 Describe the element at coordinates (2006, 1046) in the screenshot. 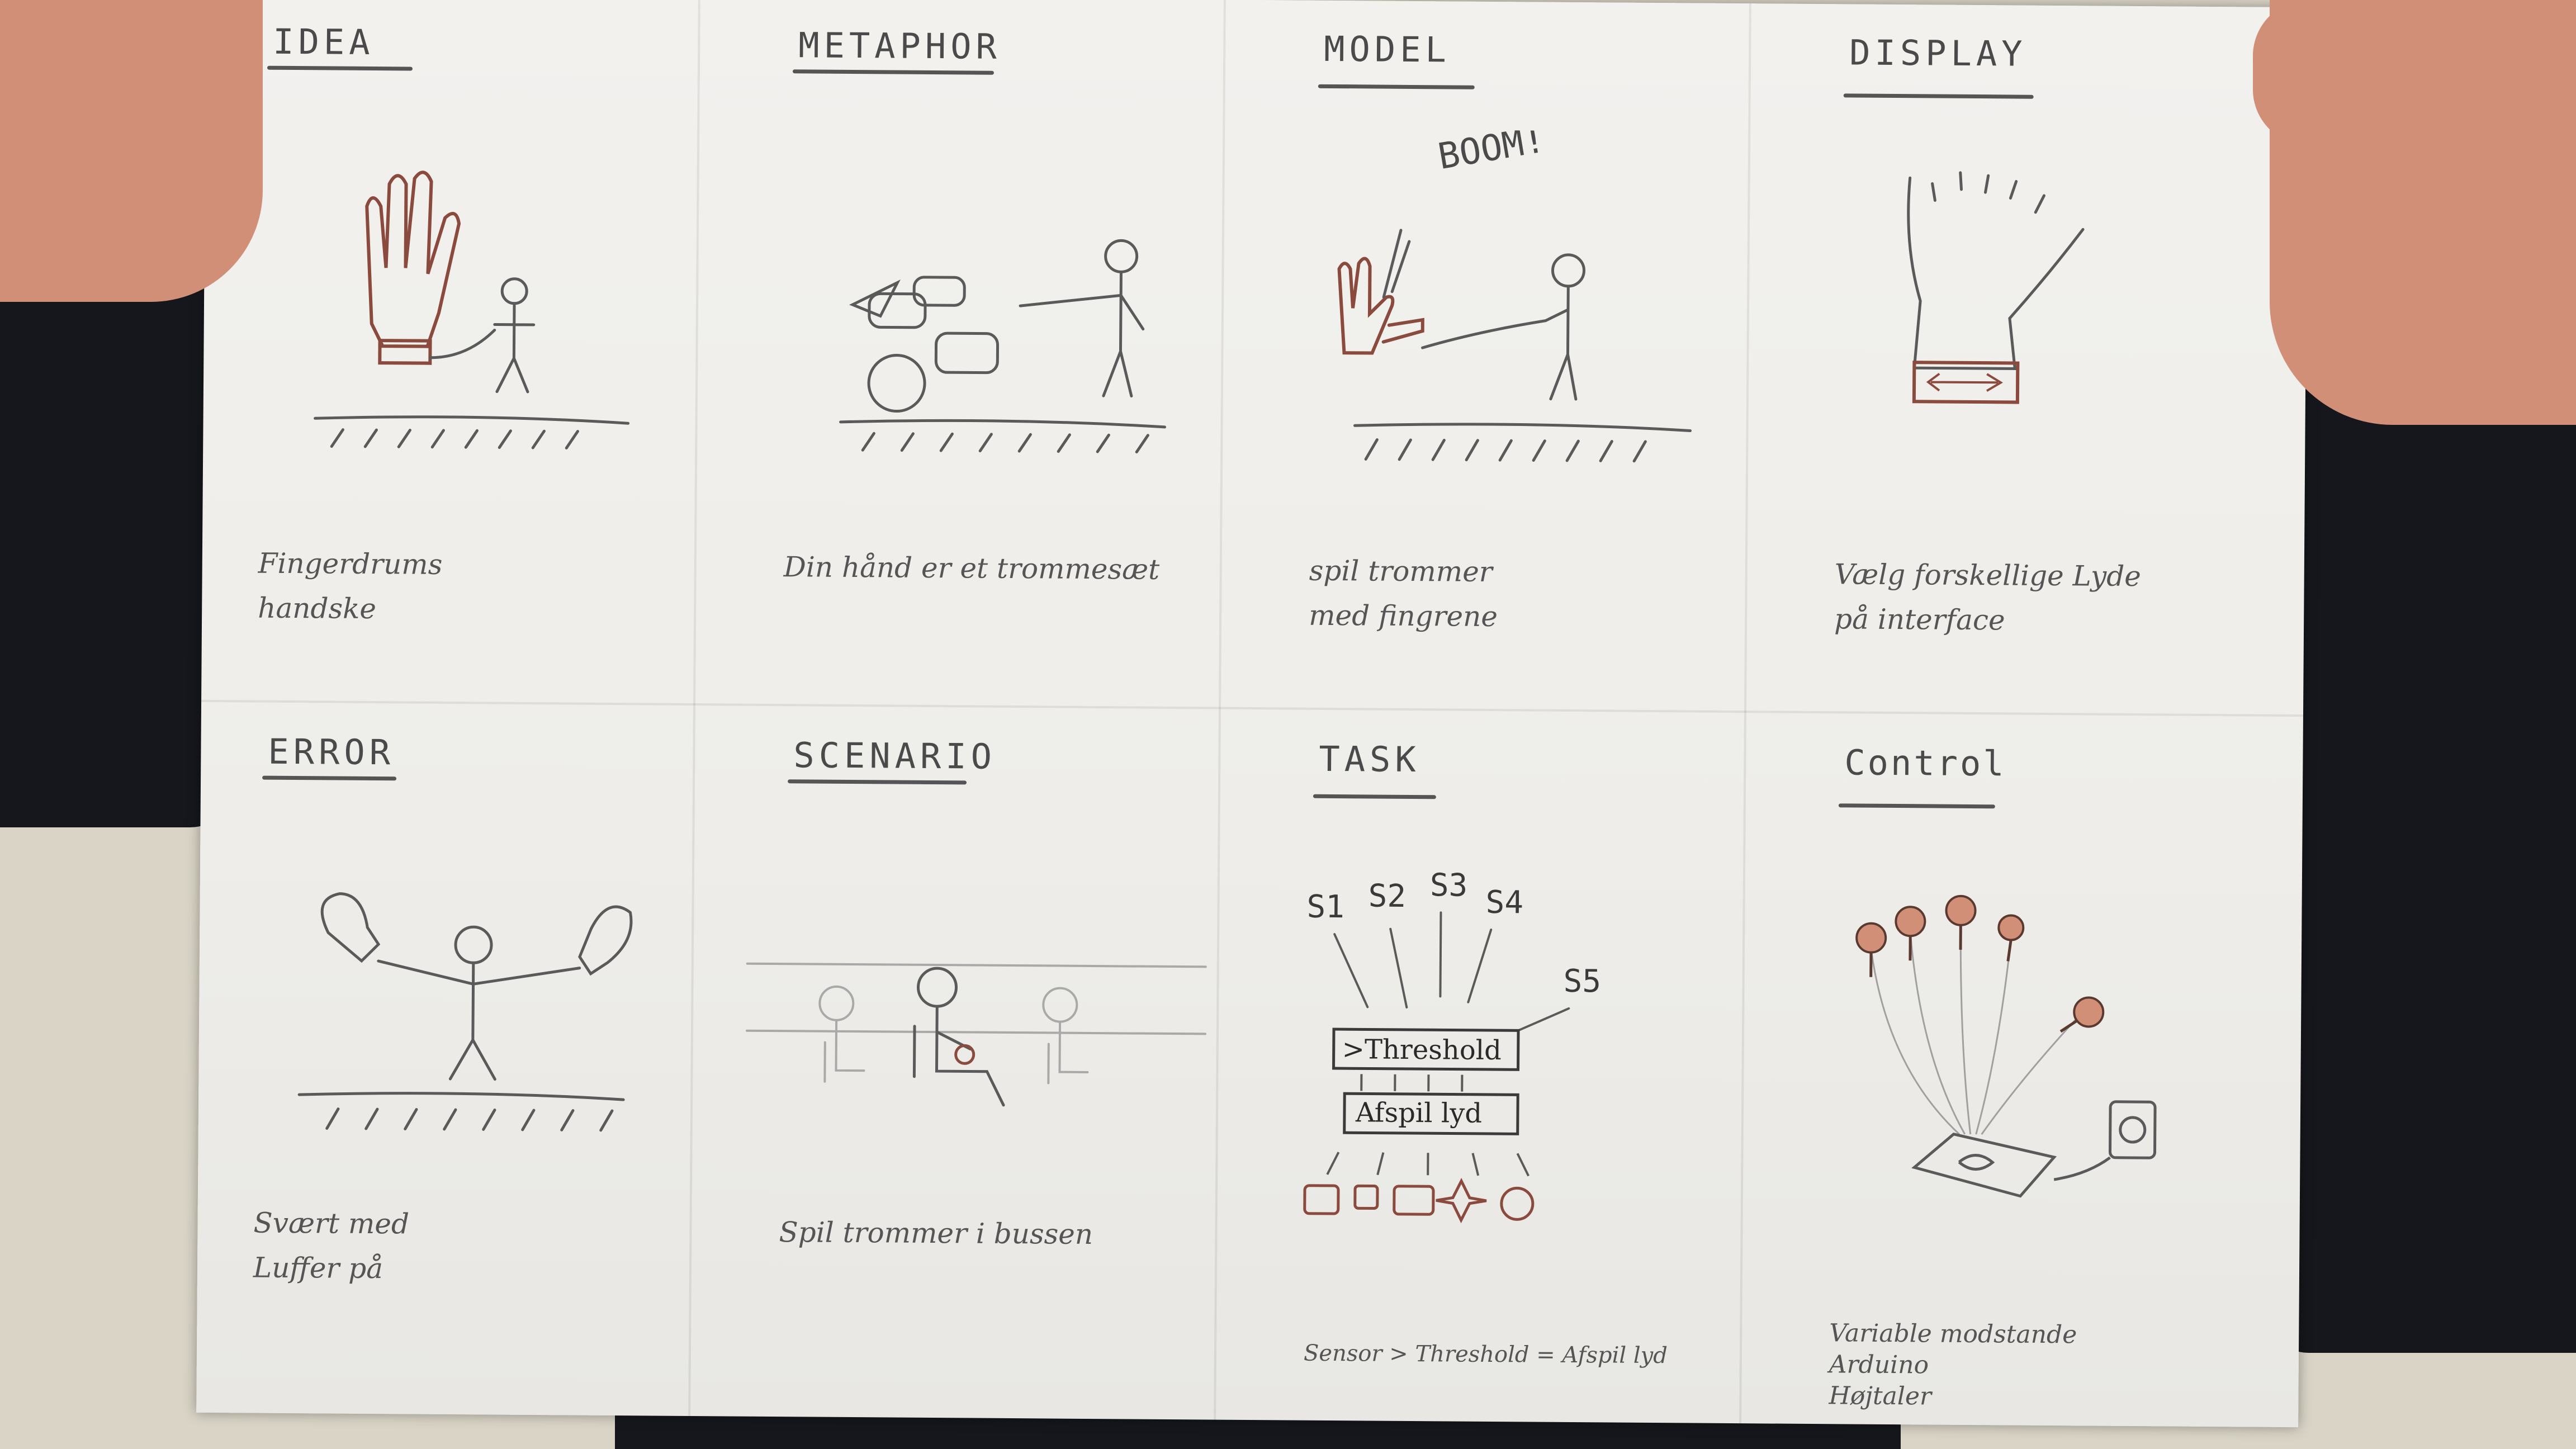

I see `variable-resistors-arduino-sketch` at that location.